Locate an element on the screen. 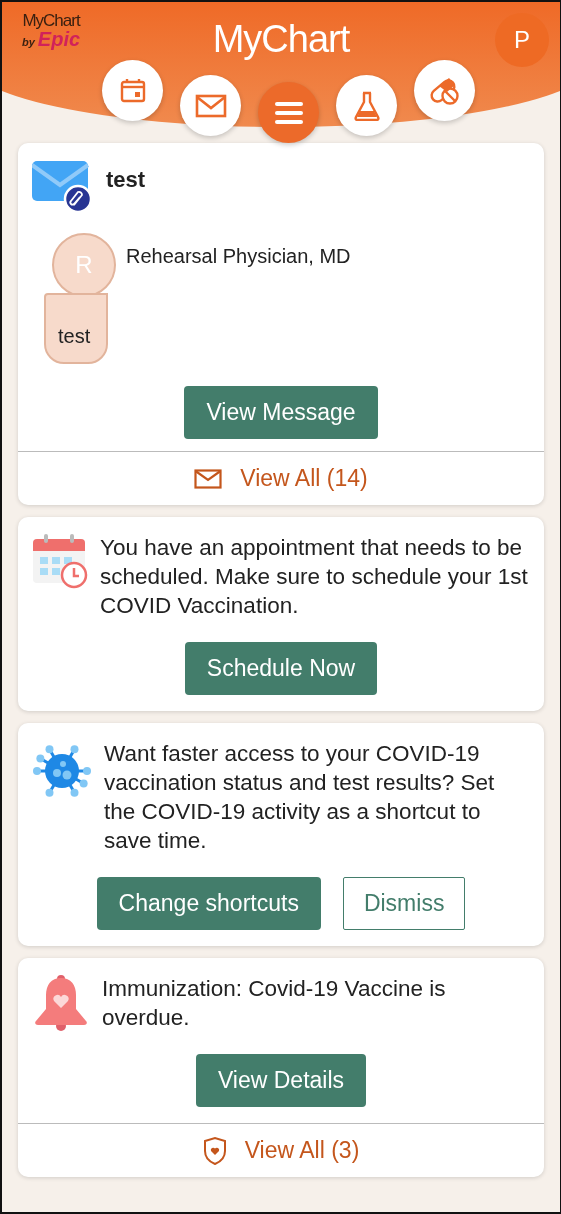 The height and width of the screenshot is (1214, 561). appointment-message: You have an appointment that needs to be scheduled. Make sure to schedule your 1st COVID Vaccination. is located at coordinates (314, 577).